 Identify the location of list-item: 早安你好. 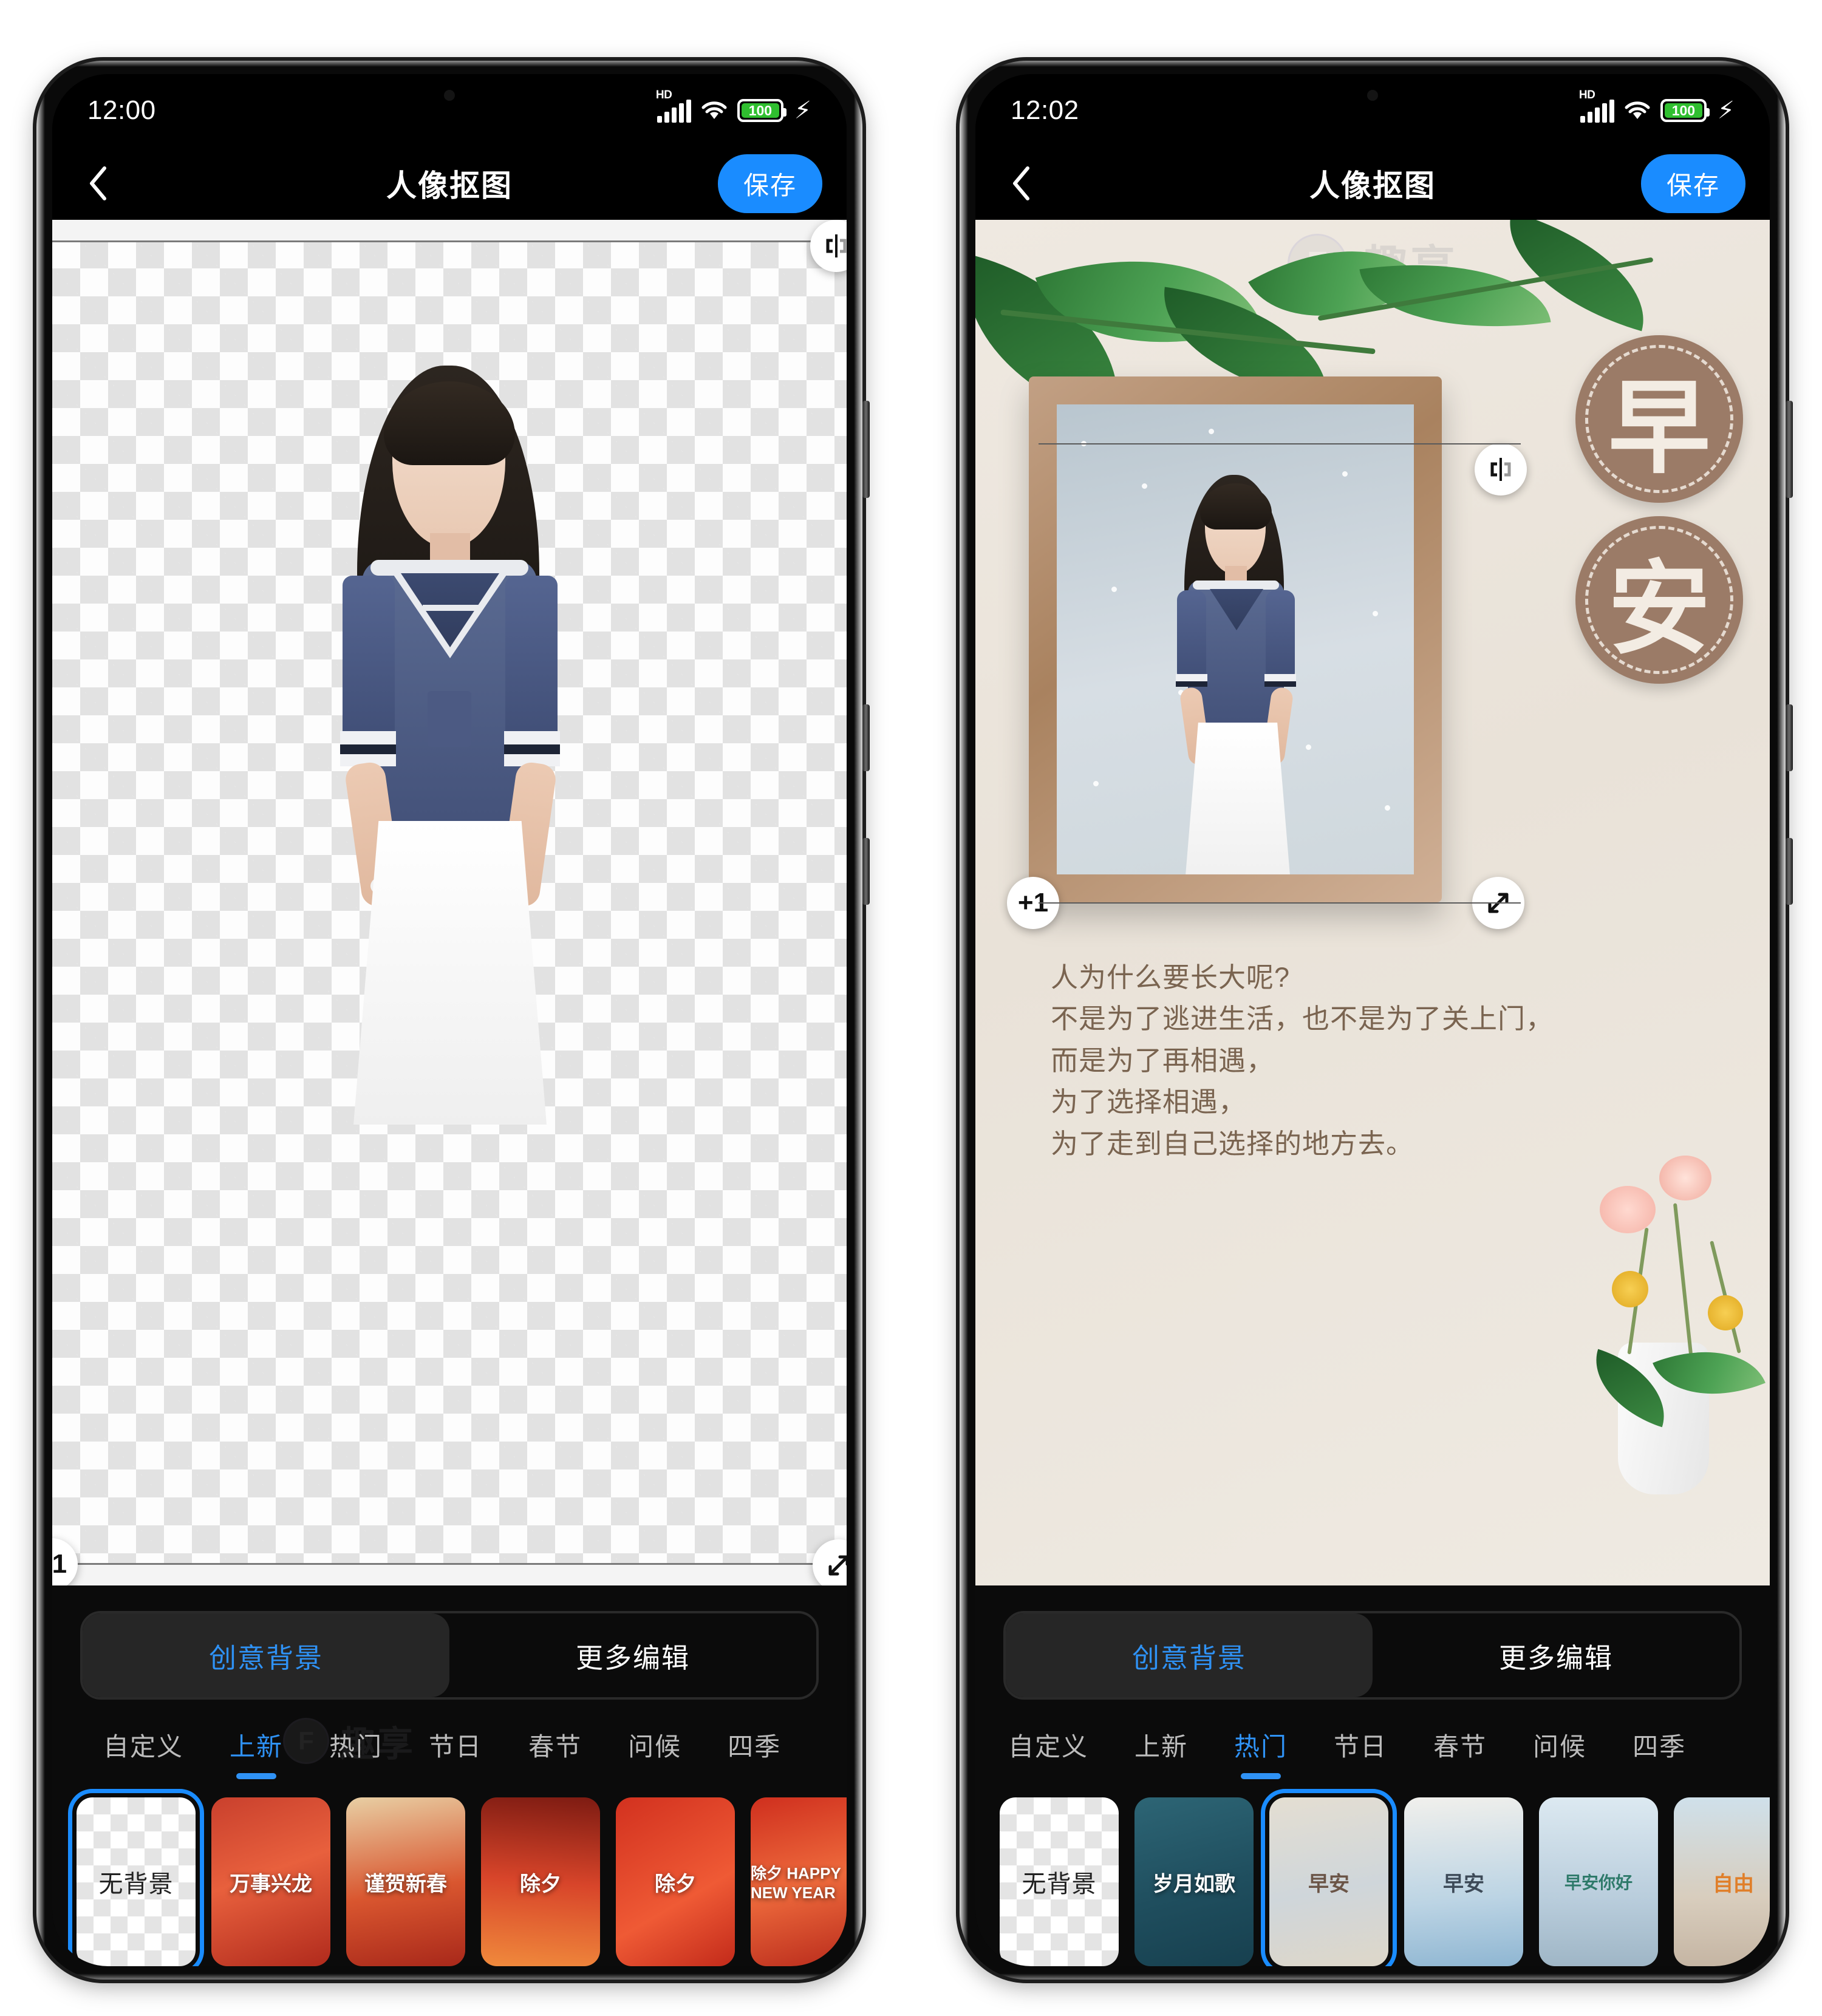
(1598, 1881).